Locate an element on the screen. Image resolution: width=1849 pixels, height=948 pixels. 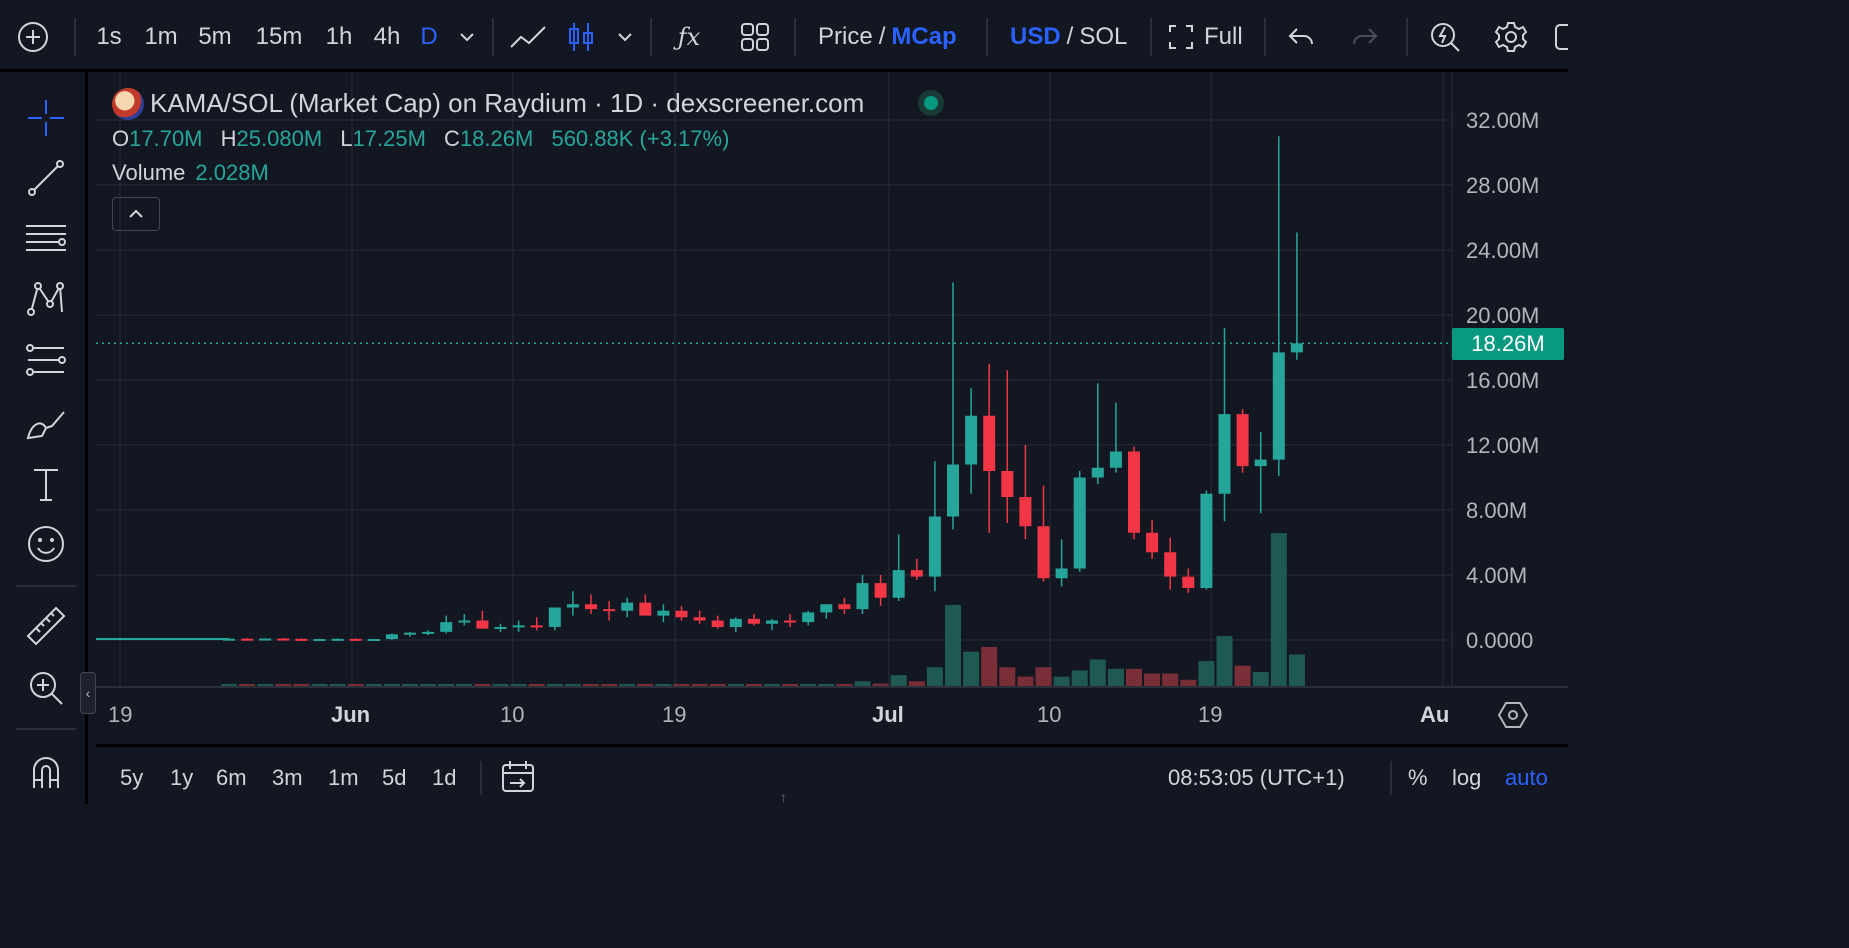
collapse-legend-button is located at coordinates (136, 214).